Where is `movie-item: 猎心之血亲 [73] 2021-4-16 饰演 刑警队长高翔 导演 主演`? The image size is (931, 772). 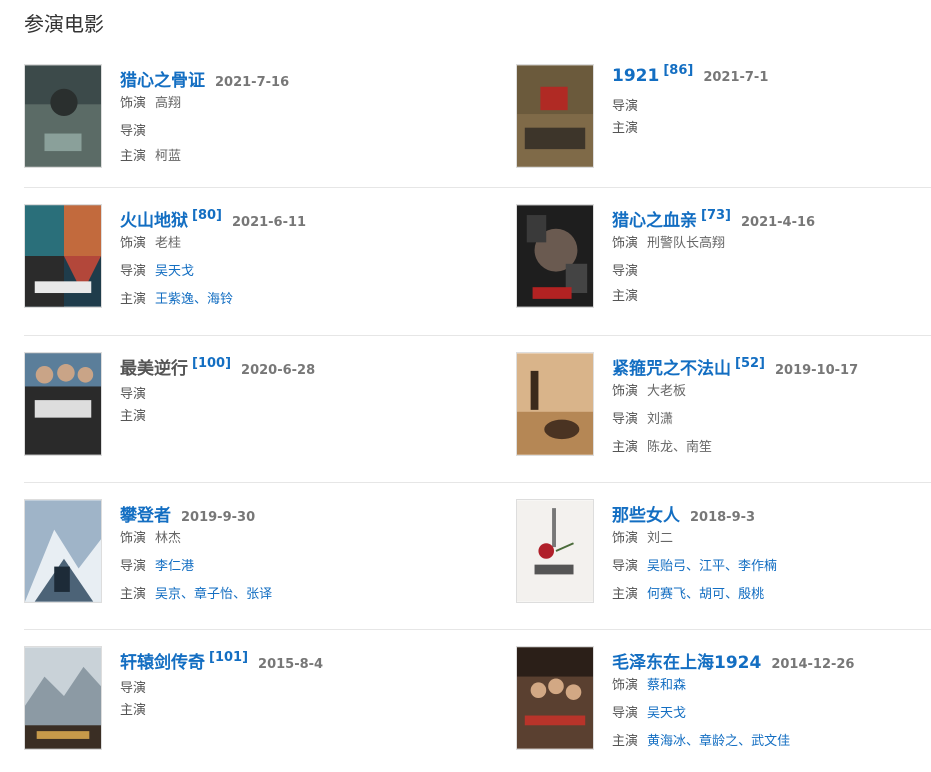
movie-item: 猎心之血亲 [73] 2021-4-16 饰演 刑警队长高翔 导演 主演 is located at coordinates (723, 261).